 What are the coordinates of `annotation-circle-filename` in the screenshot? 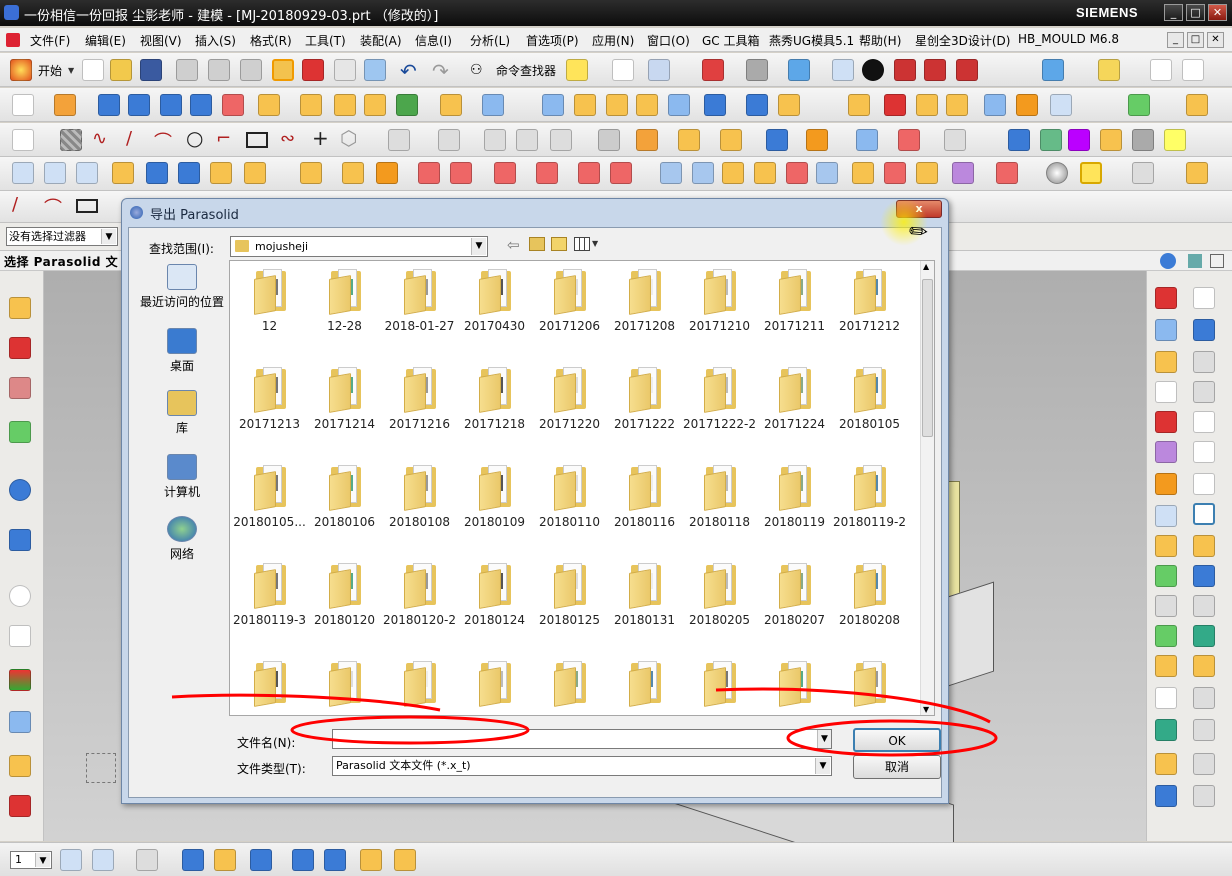 It's located at (410, 730).